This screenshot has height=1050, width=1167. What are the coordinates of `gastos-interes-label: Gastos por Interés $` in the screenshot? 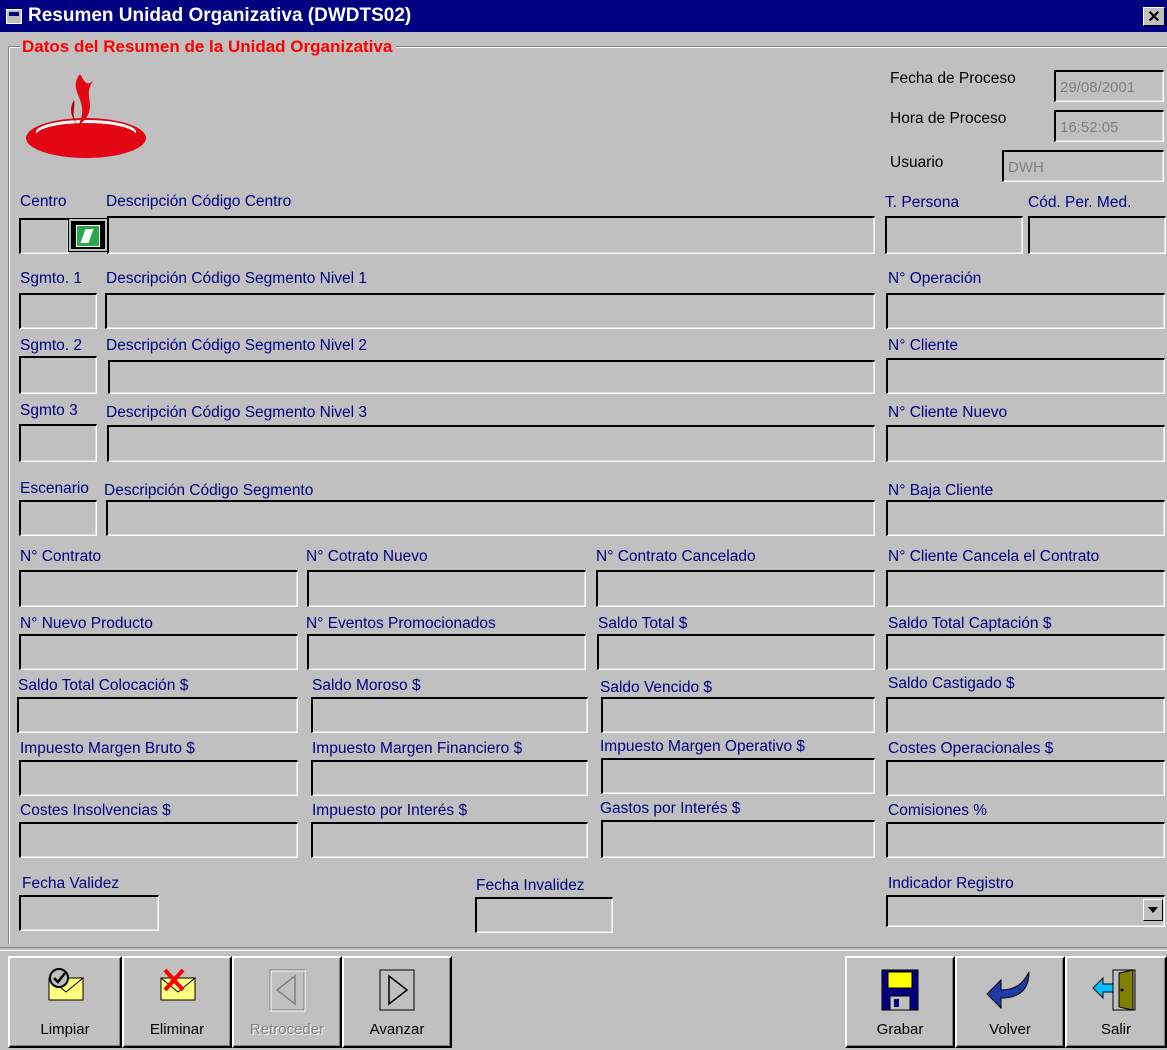 It's located at (670, 808).